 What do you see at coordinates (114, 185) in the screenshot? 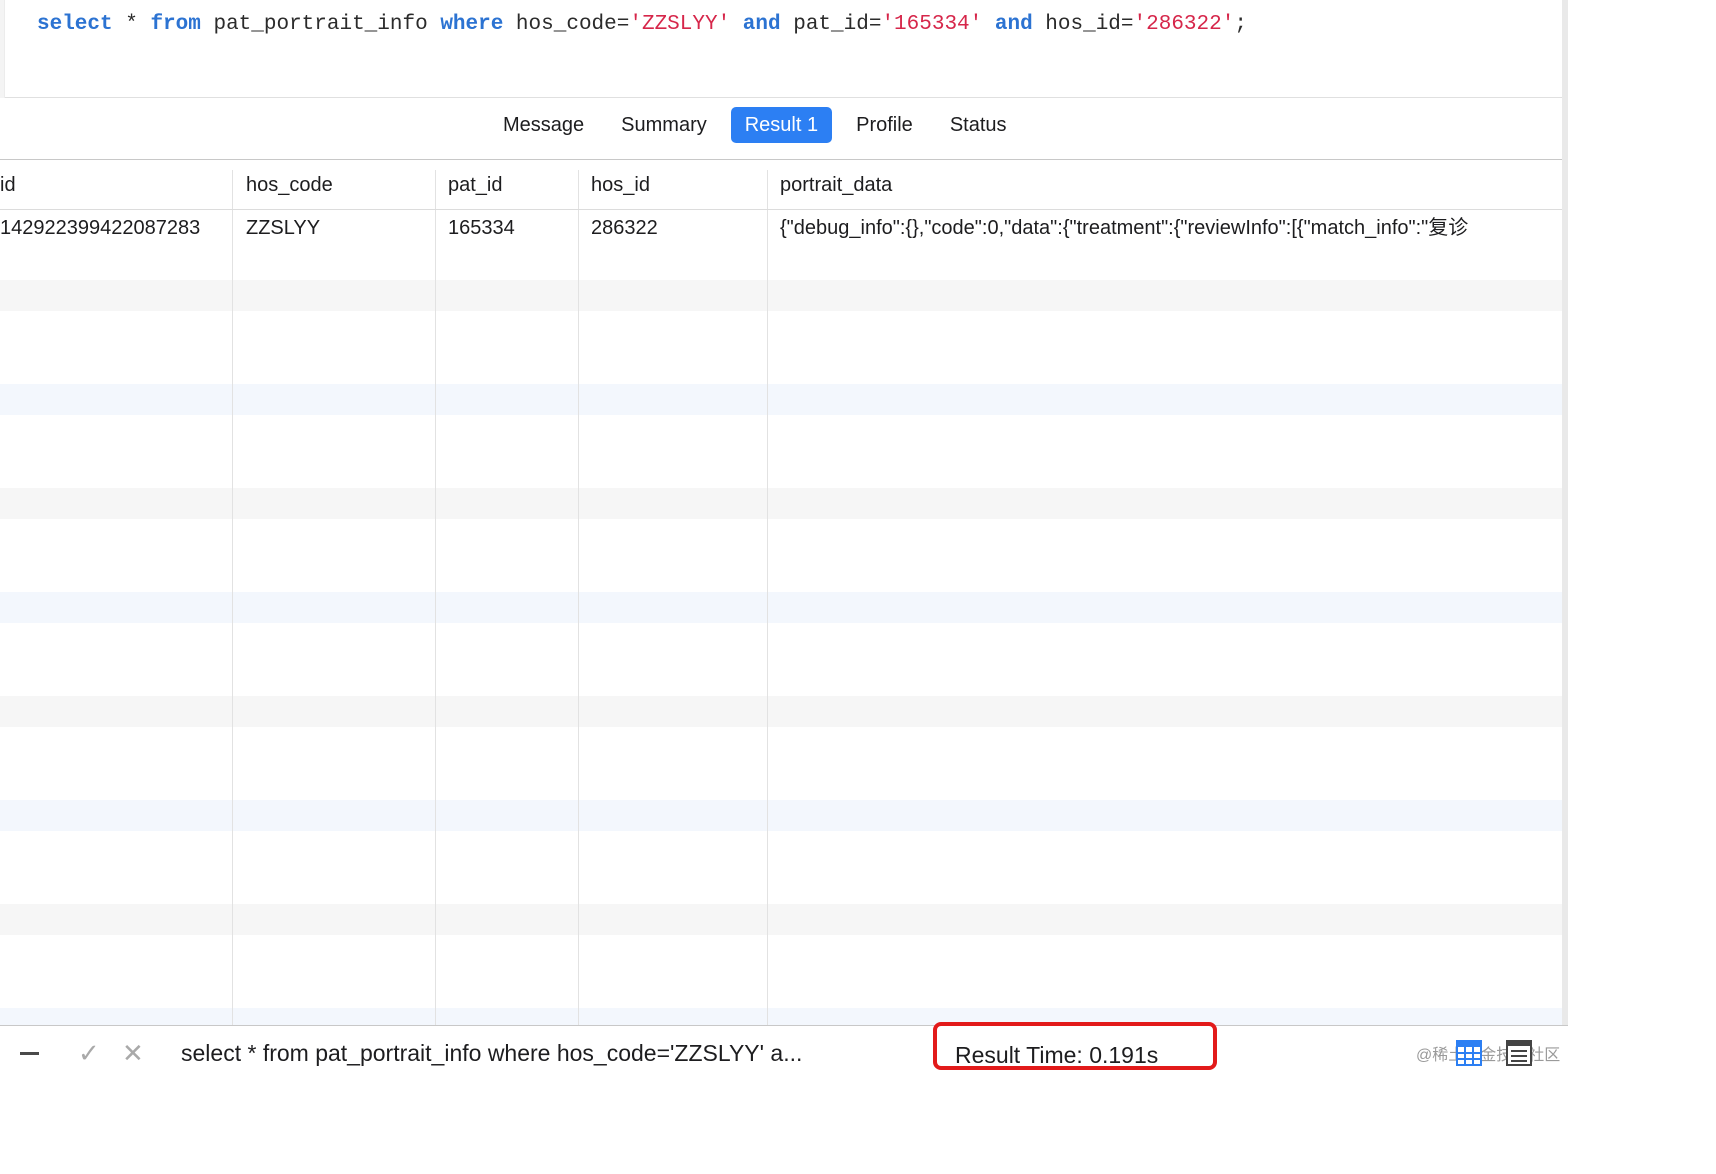
I see `column-header-id: id` at bounding box center [114, 185].